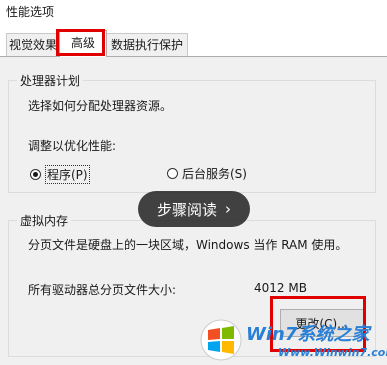 The width and height of the screenshot is (387, 365). I want to click on tab-highlight-box, so click(80, 42).